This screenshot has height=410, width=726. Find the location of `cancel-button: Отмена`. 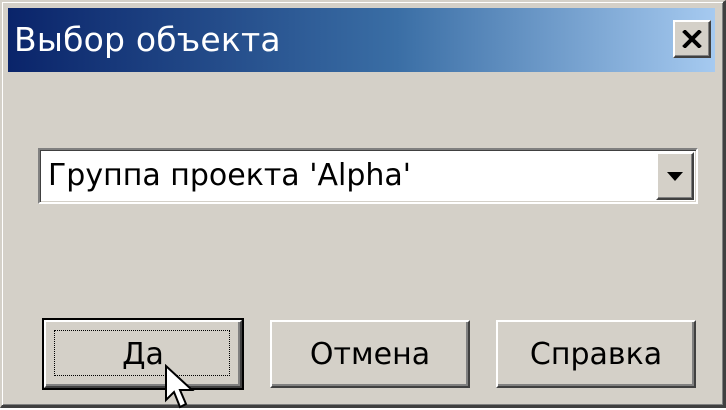

cancel-button: Отмена is located at coordinates (370, 354).